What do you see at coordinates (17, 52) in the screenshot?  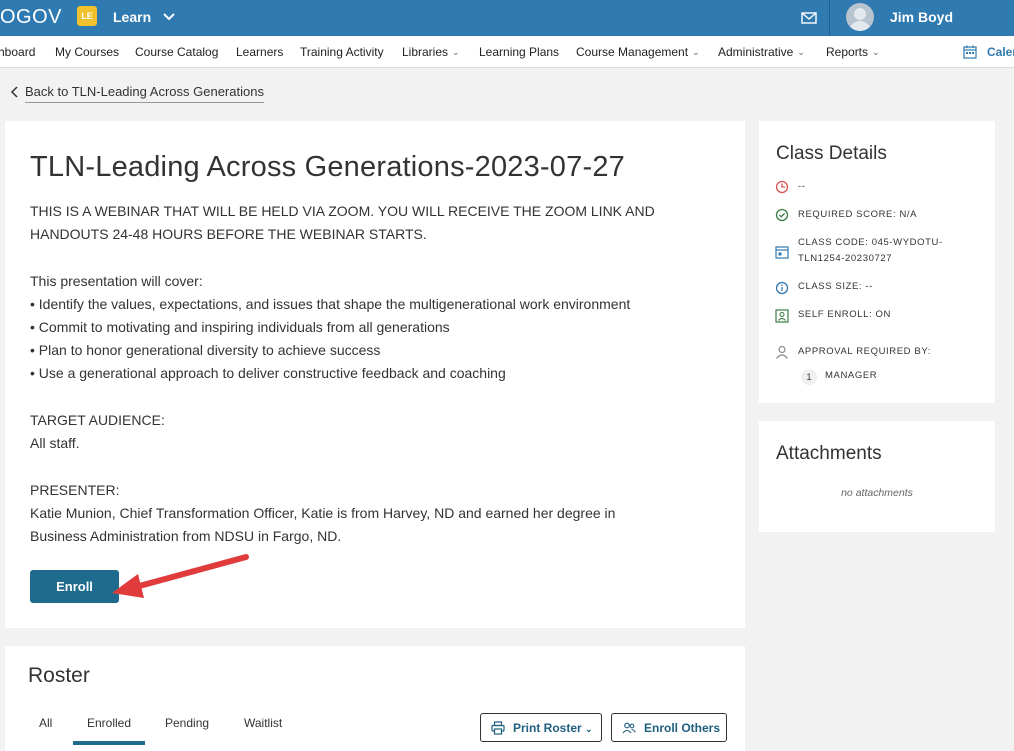 I see `nav-item-dashboard: hboard` at bounding box center [17, 52].